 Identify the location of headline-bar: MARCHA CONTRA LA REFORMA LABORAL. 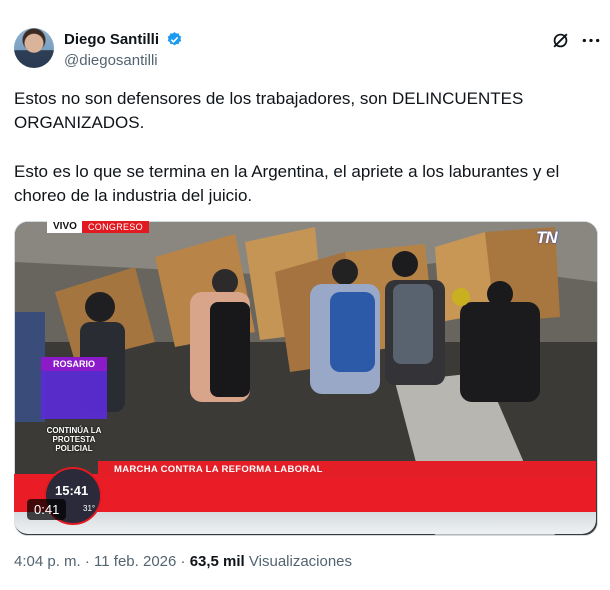
(347, 469).